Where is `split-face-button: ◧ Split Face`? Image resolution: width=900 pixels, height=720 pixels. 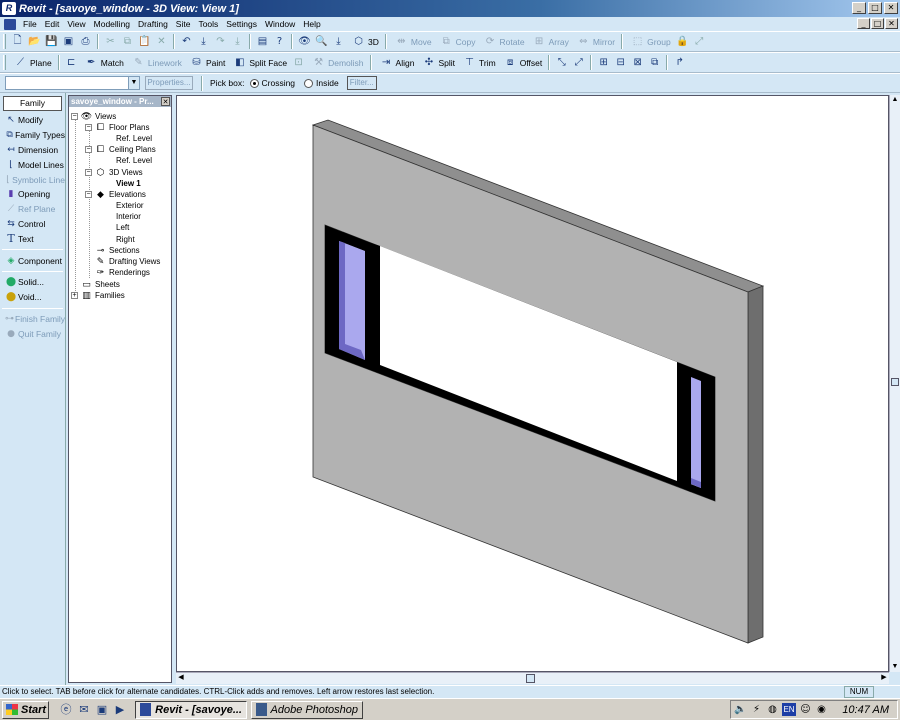 split-face-button: ◧ Split Face is located at coordinates (259, 62).